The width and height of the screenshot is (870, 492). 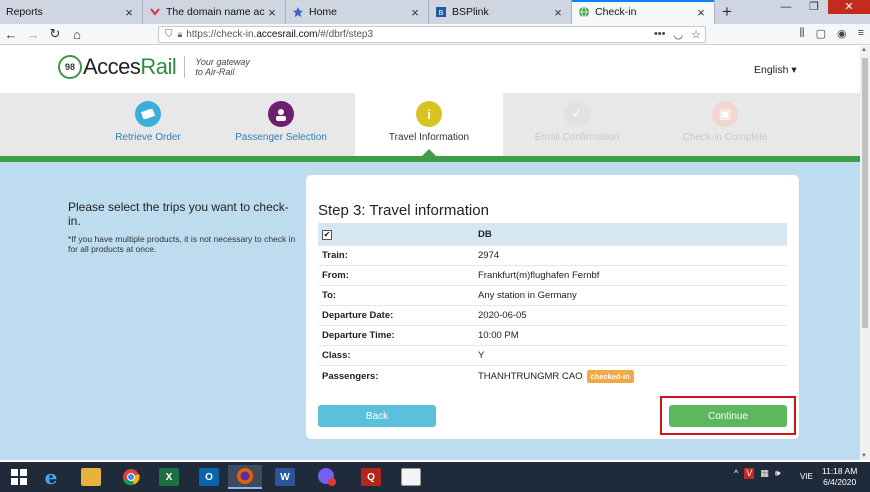 What do you see at coordinates (336, 355) in the screenshot?
I see `row-label: Class:` at bounding box center [336, 355].